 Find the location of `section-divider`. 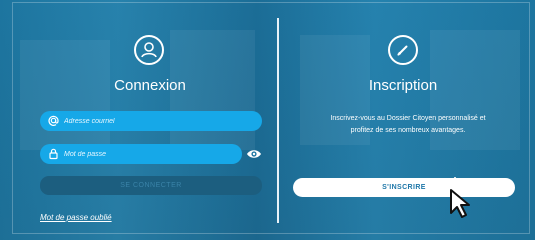

section-divider is located at coordinates (278, 120).